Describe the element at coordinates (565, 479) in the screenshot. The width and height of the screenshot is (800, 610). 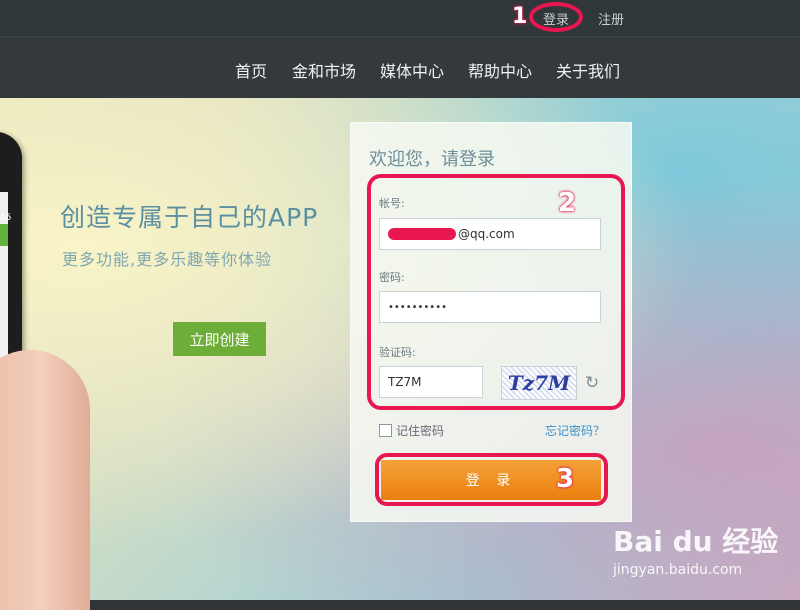
I see `annotation-number-3: 3` at that location.